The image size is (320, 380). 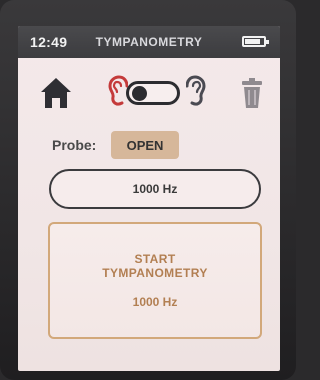 What do you see at coordinates (117, 92) in the screenshot?
I see `ear-left-icon` at bounding box center [117, 92].